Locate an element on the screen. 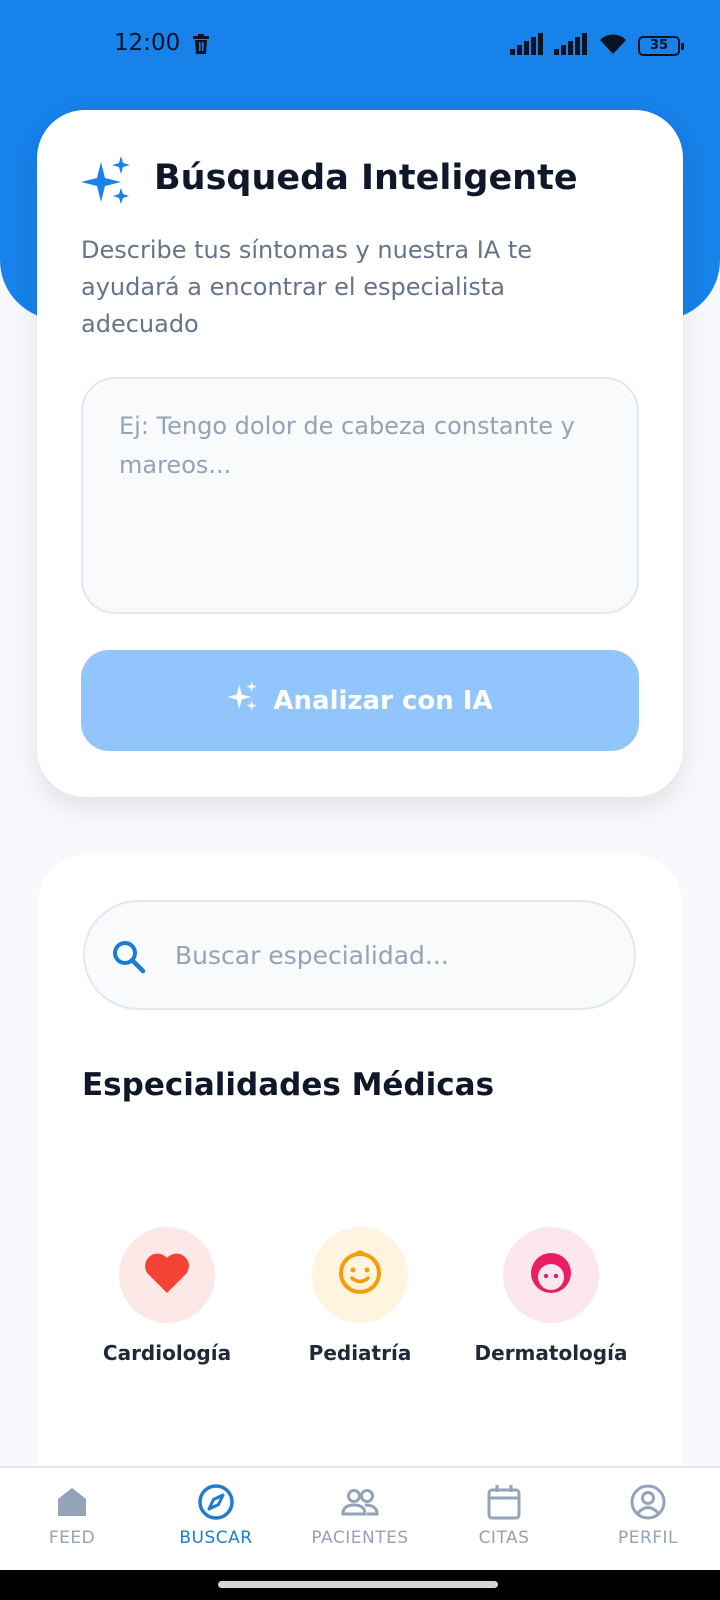  bottom-navigation: FEED BUSCAR PACIENTES CITAS PERFIL is located at coordinates (360, 1518).